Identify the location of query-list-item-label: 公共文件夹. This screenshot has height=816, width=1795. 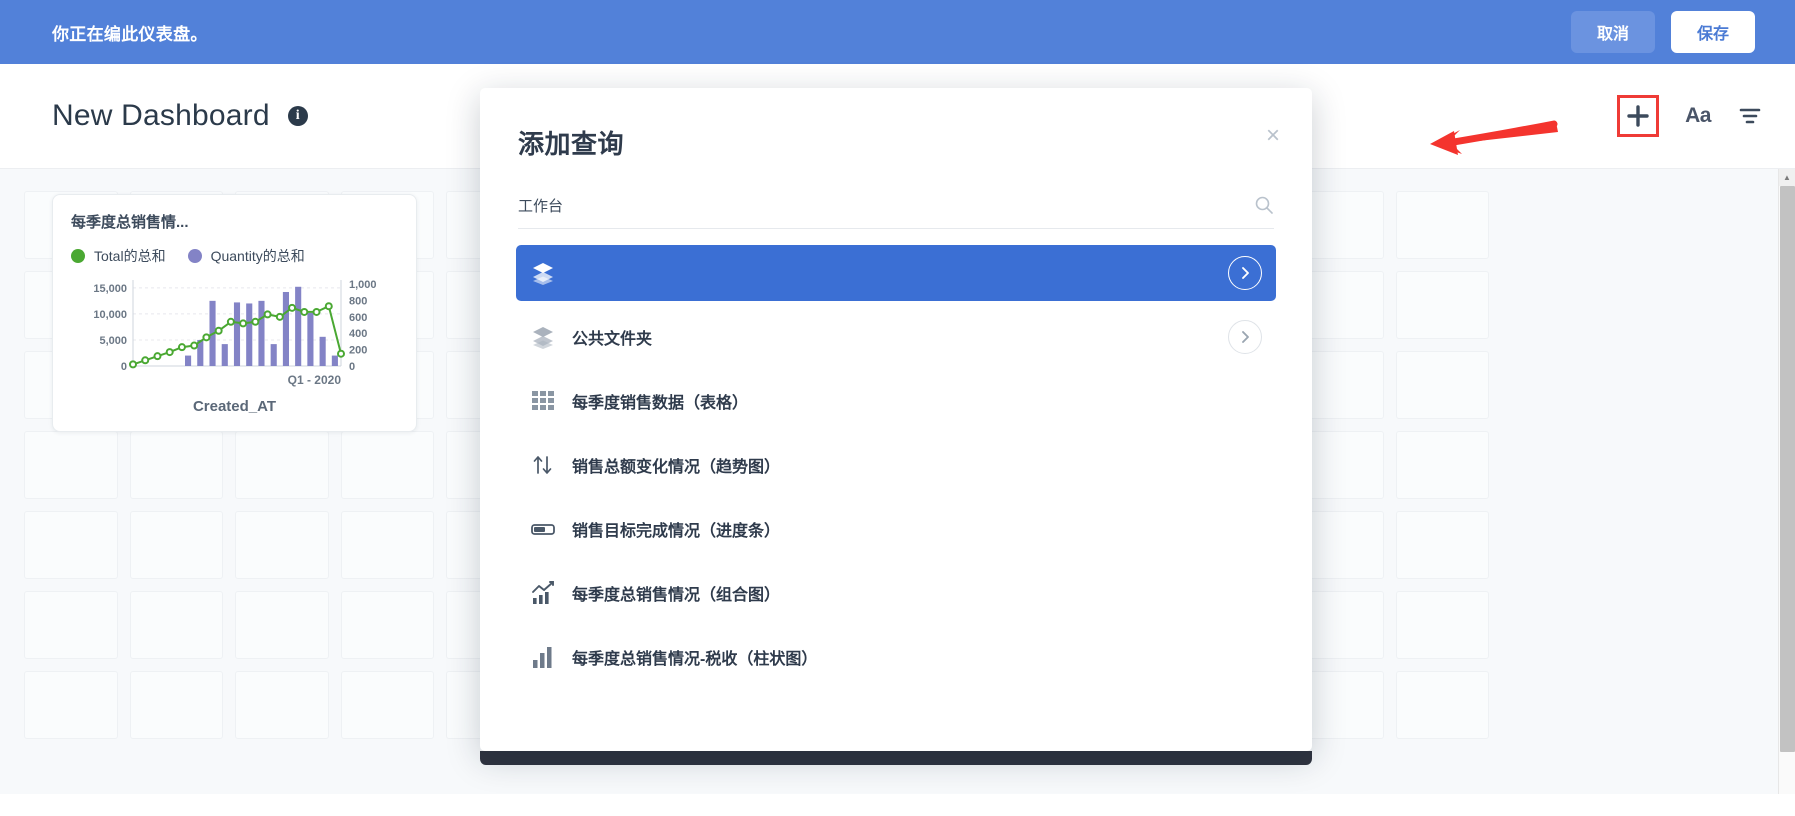
(612, 339).